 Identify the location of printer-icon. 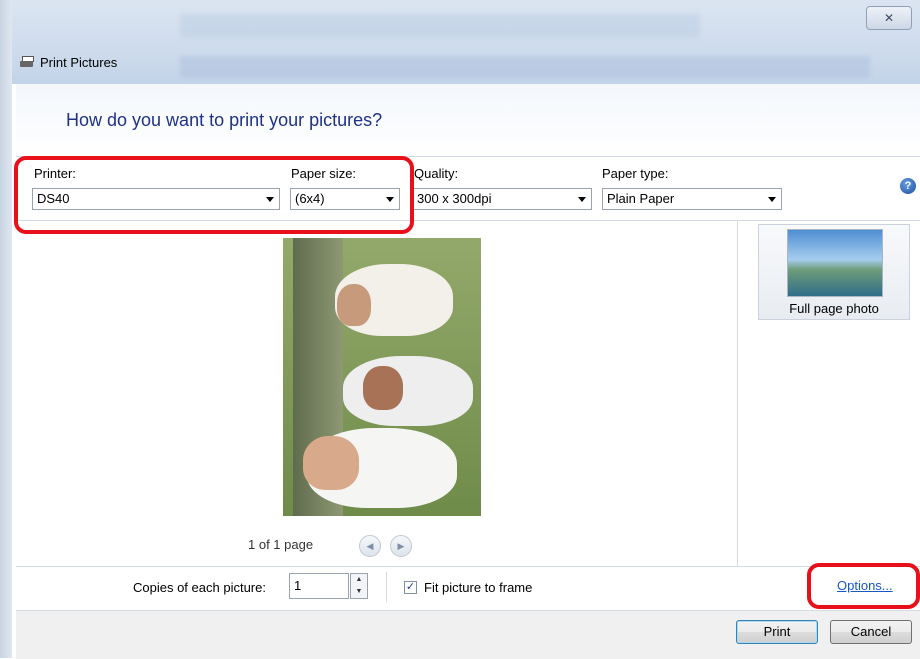
(27, 62).